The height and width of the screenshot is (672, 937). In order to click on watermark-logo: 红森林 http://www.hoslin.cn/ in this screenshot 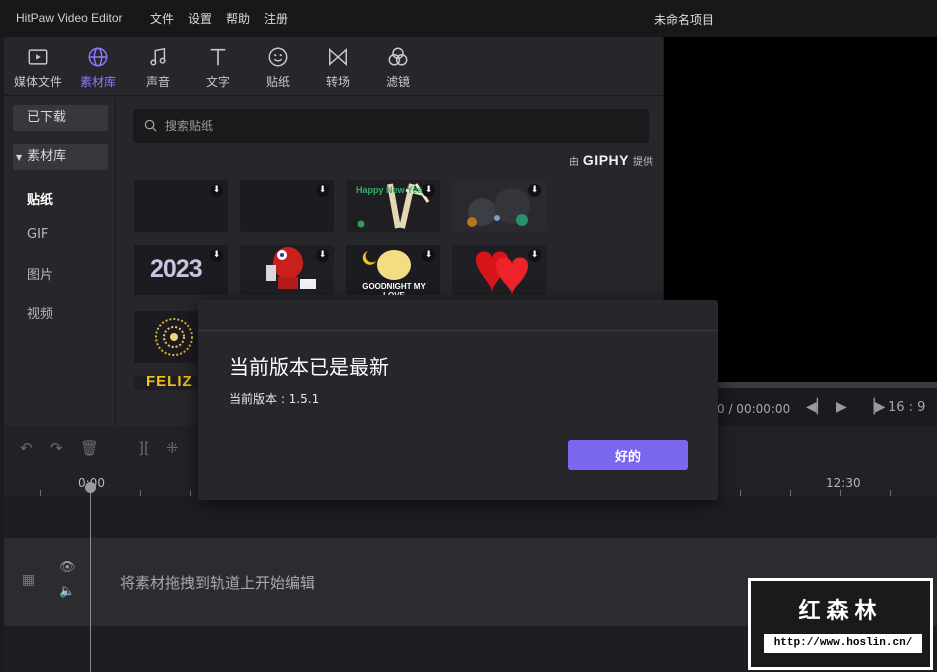, I will do `click(840, 624)`.